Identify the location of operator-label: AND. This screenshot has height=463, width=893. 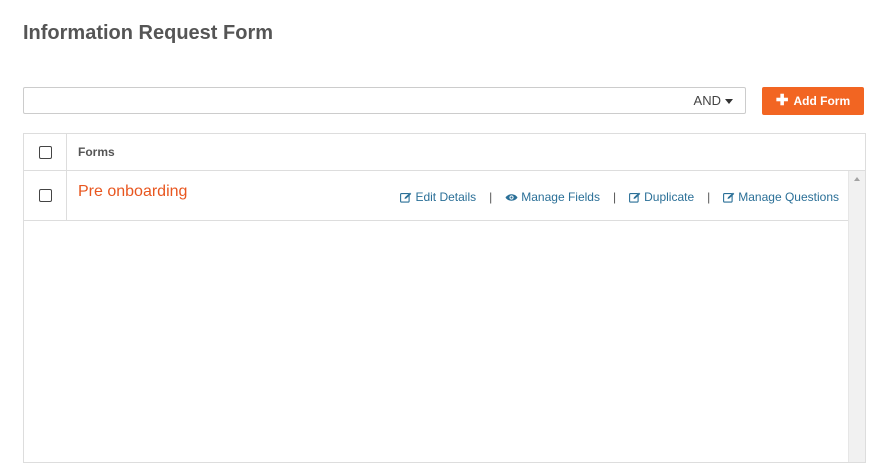
(707, 100).